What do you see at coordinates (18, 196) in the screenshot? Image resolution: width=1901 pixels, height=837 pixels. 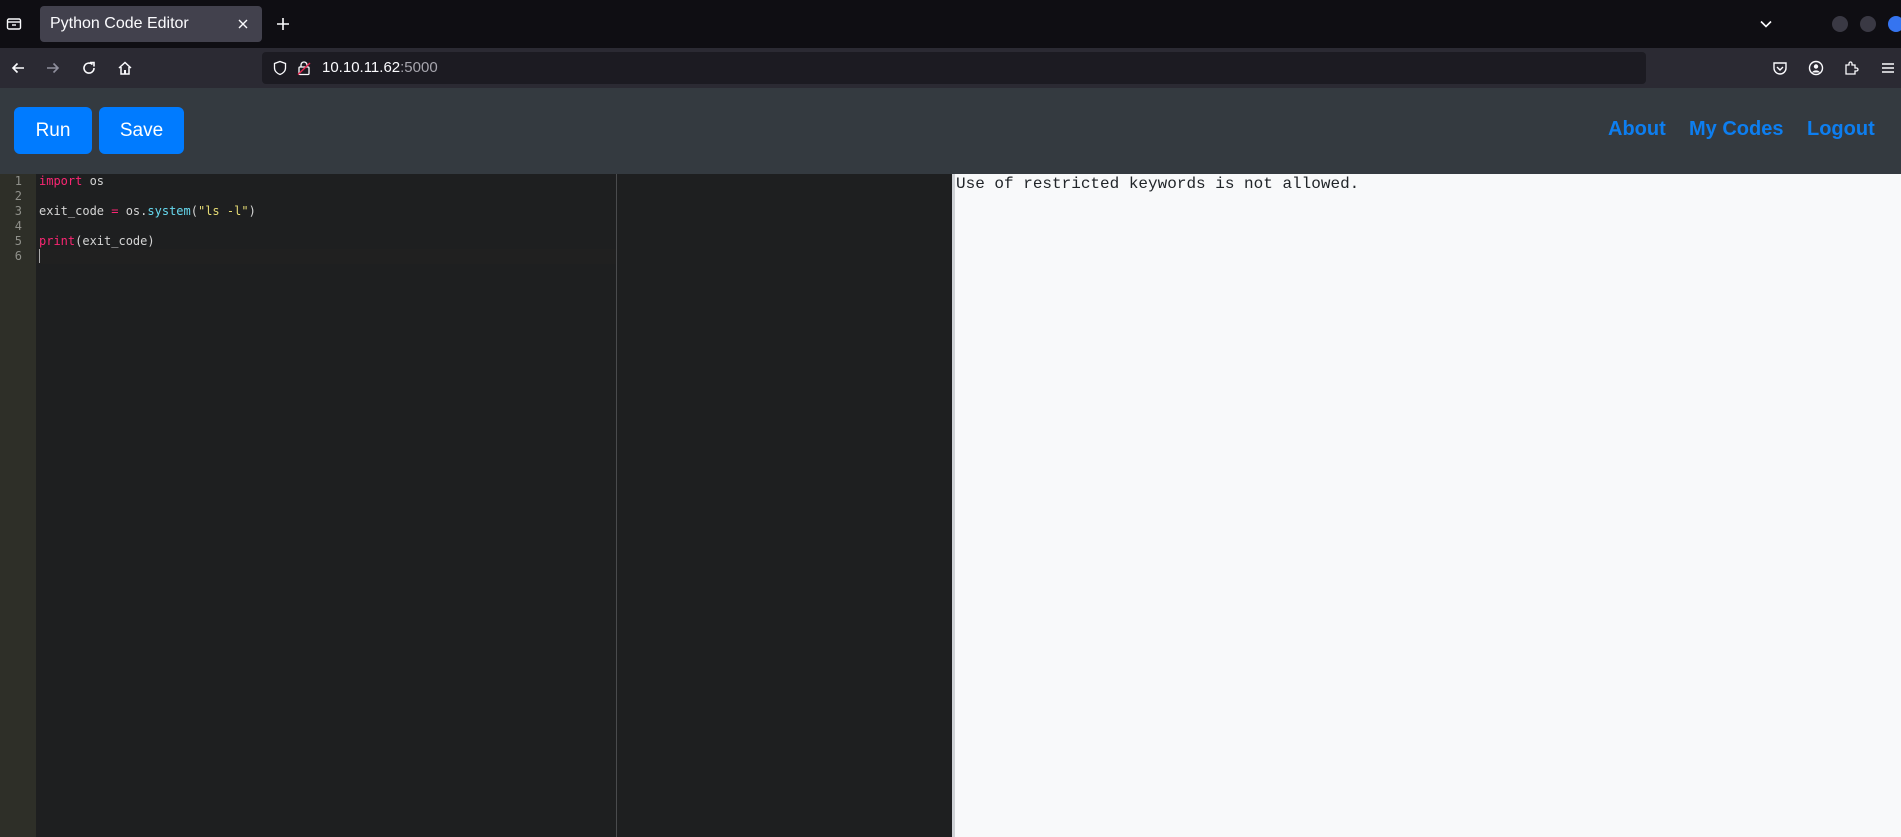 I see `line-number: 2` at bounding box center [18, 196].